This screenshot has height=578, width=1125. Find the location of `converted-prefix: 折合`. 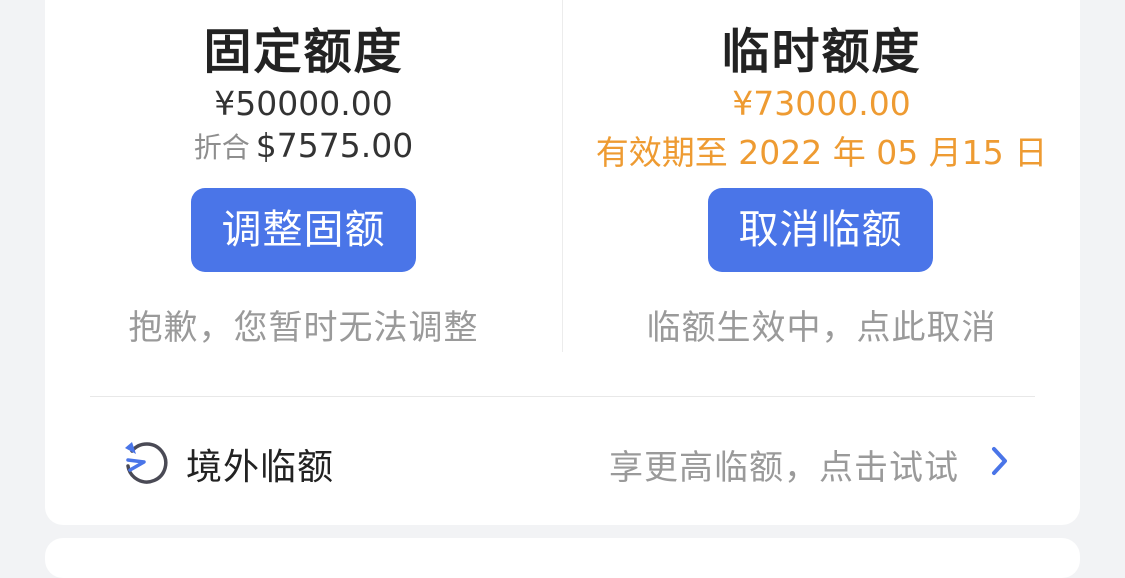

converted-prefix: 折合 is located at coordinates (221, 147).